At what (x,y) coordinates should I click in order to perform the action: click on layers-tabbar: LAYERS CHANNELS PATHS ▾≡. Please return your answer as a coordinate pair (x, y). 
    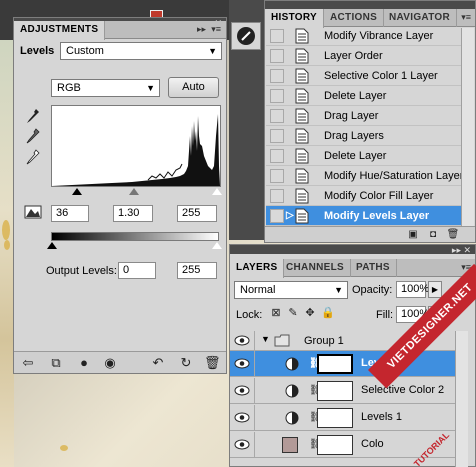
    Looking at the image, I should click on (352, 268).